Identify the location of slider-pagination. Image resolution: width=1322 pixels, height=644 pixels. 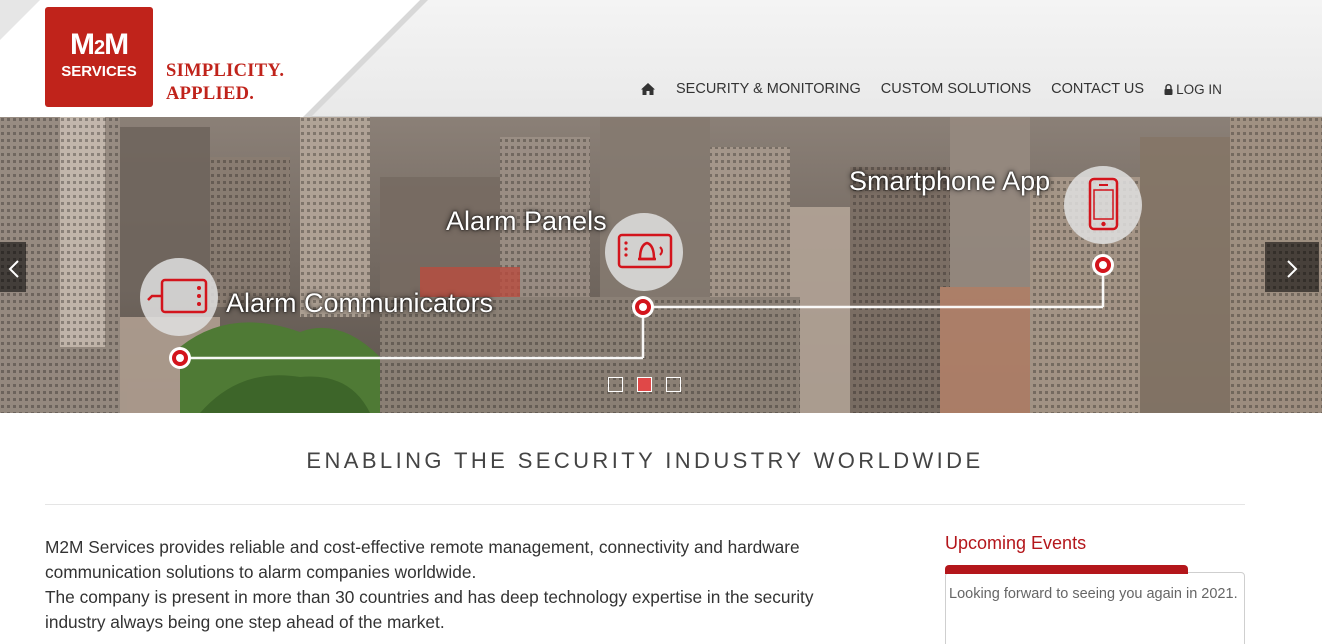
(651, 384).